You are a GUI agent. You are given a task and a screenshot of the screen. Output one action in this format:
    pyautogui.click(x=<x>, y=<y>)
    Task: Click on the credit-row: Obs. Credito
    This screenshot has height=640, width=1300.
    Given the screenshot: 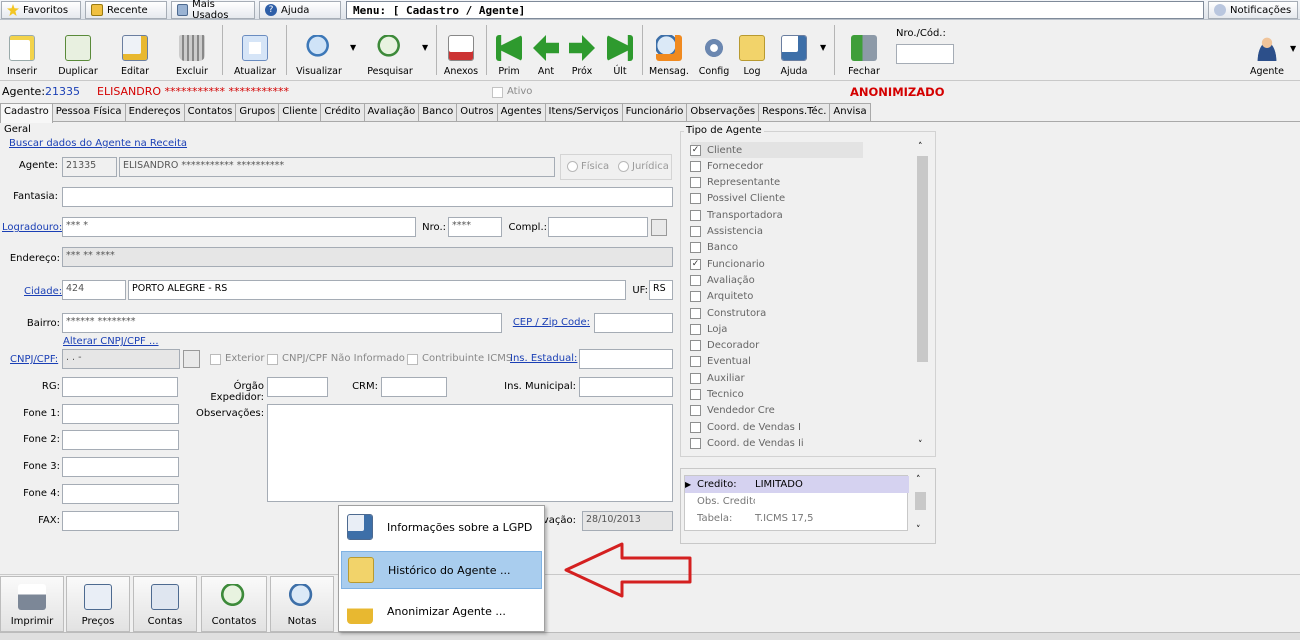 What is the action you would take?
    pyautogui.click(x=797, y=501)
    